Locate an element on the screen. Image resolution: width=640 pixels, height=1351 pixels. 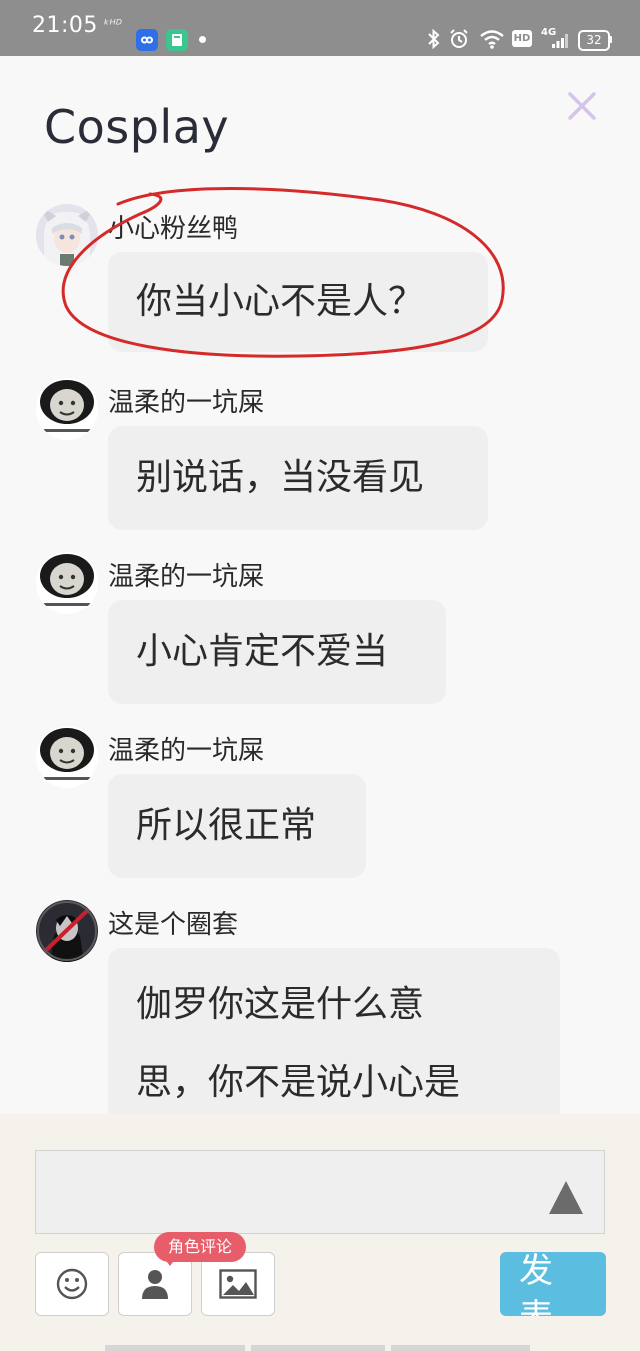
dark-character-avatar is located at coordinates (67, 931).